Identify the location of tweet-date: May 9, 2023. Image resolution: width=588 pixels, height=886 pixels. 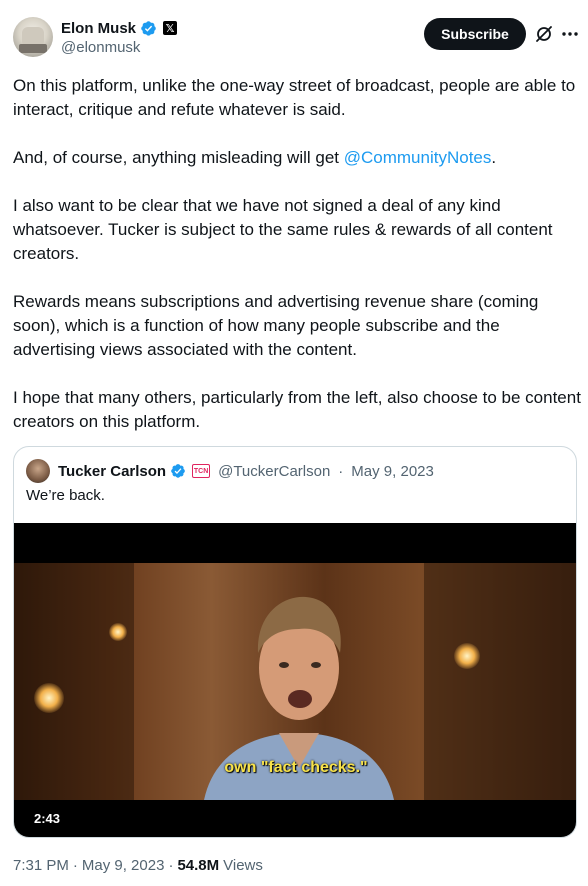
(123, 865).